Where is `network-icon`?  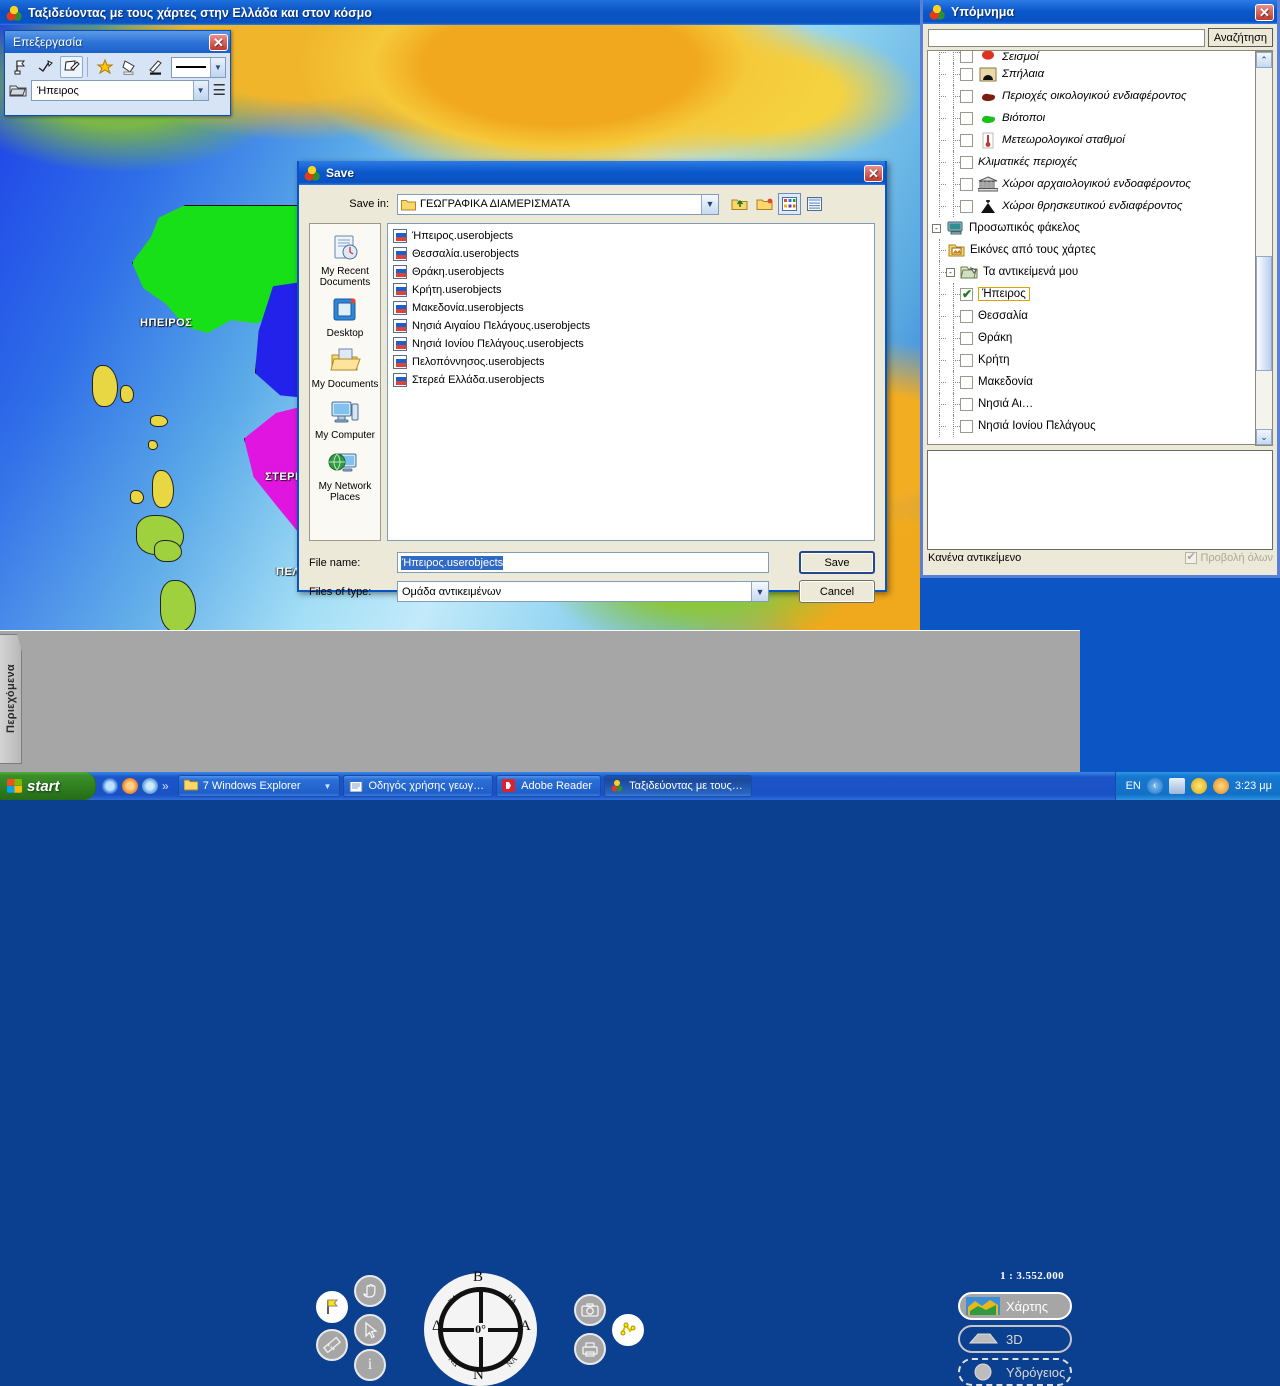
network-icon is located at coordinates (1176, 786).